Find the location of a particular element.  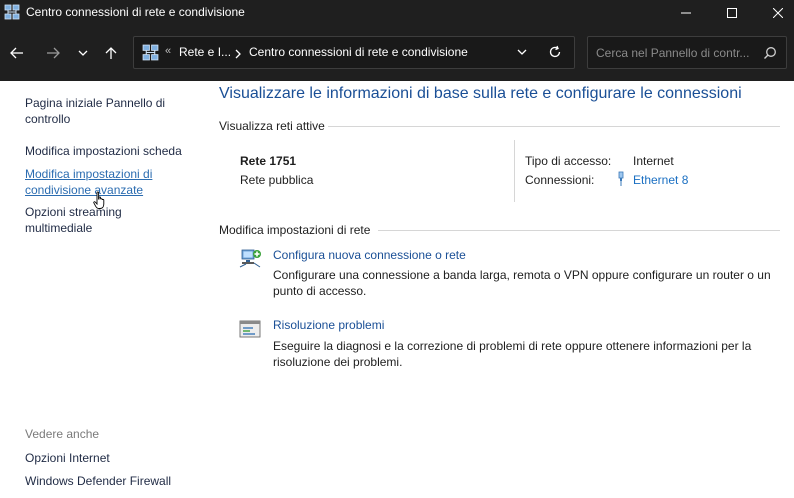

arrow-left-icon is located at coordinates (16, 53).